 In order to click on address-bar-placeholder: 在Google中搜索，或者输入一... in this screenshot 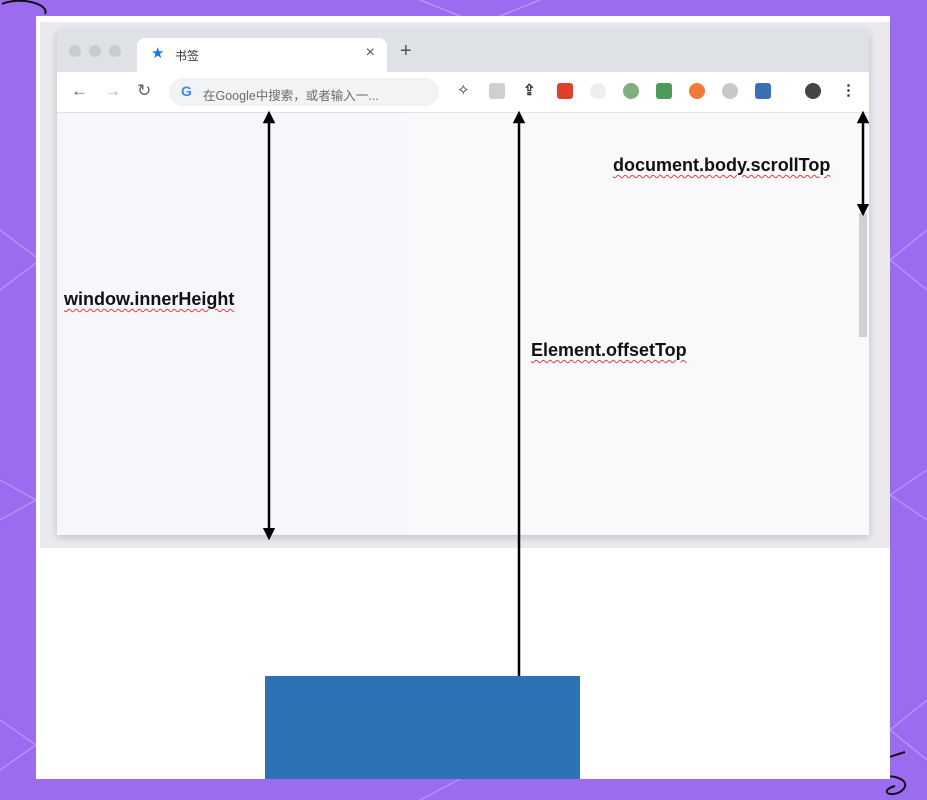, I will do `click(291, 96)`.